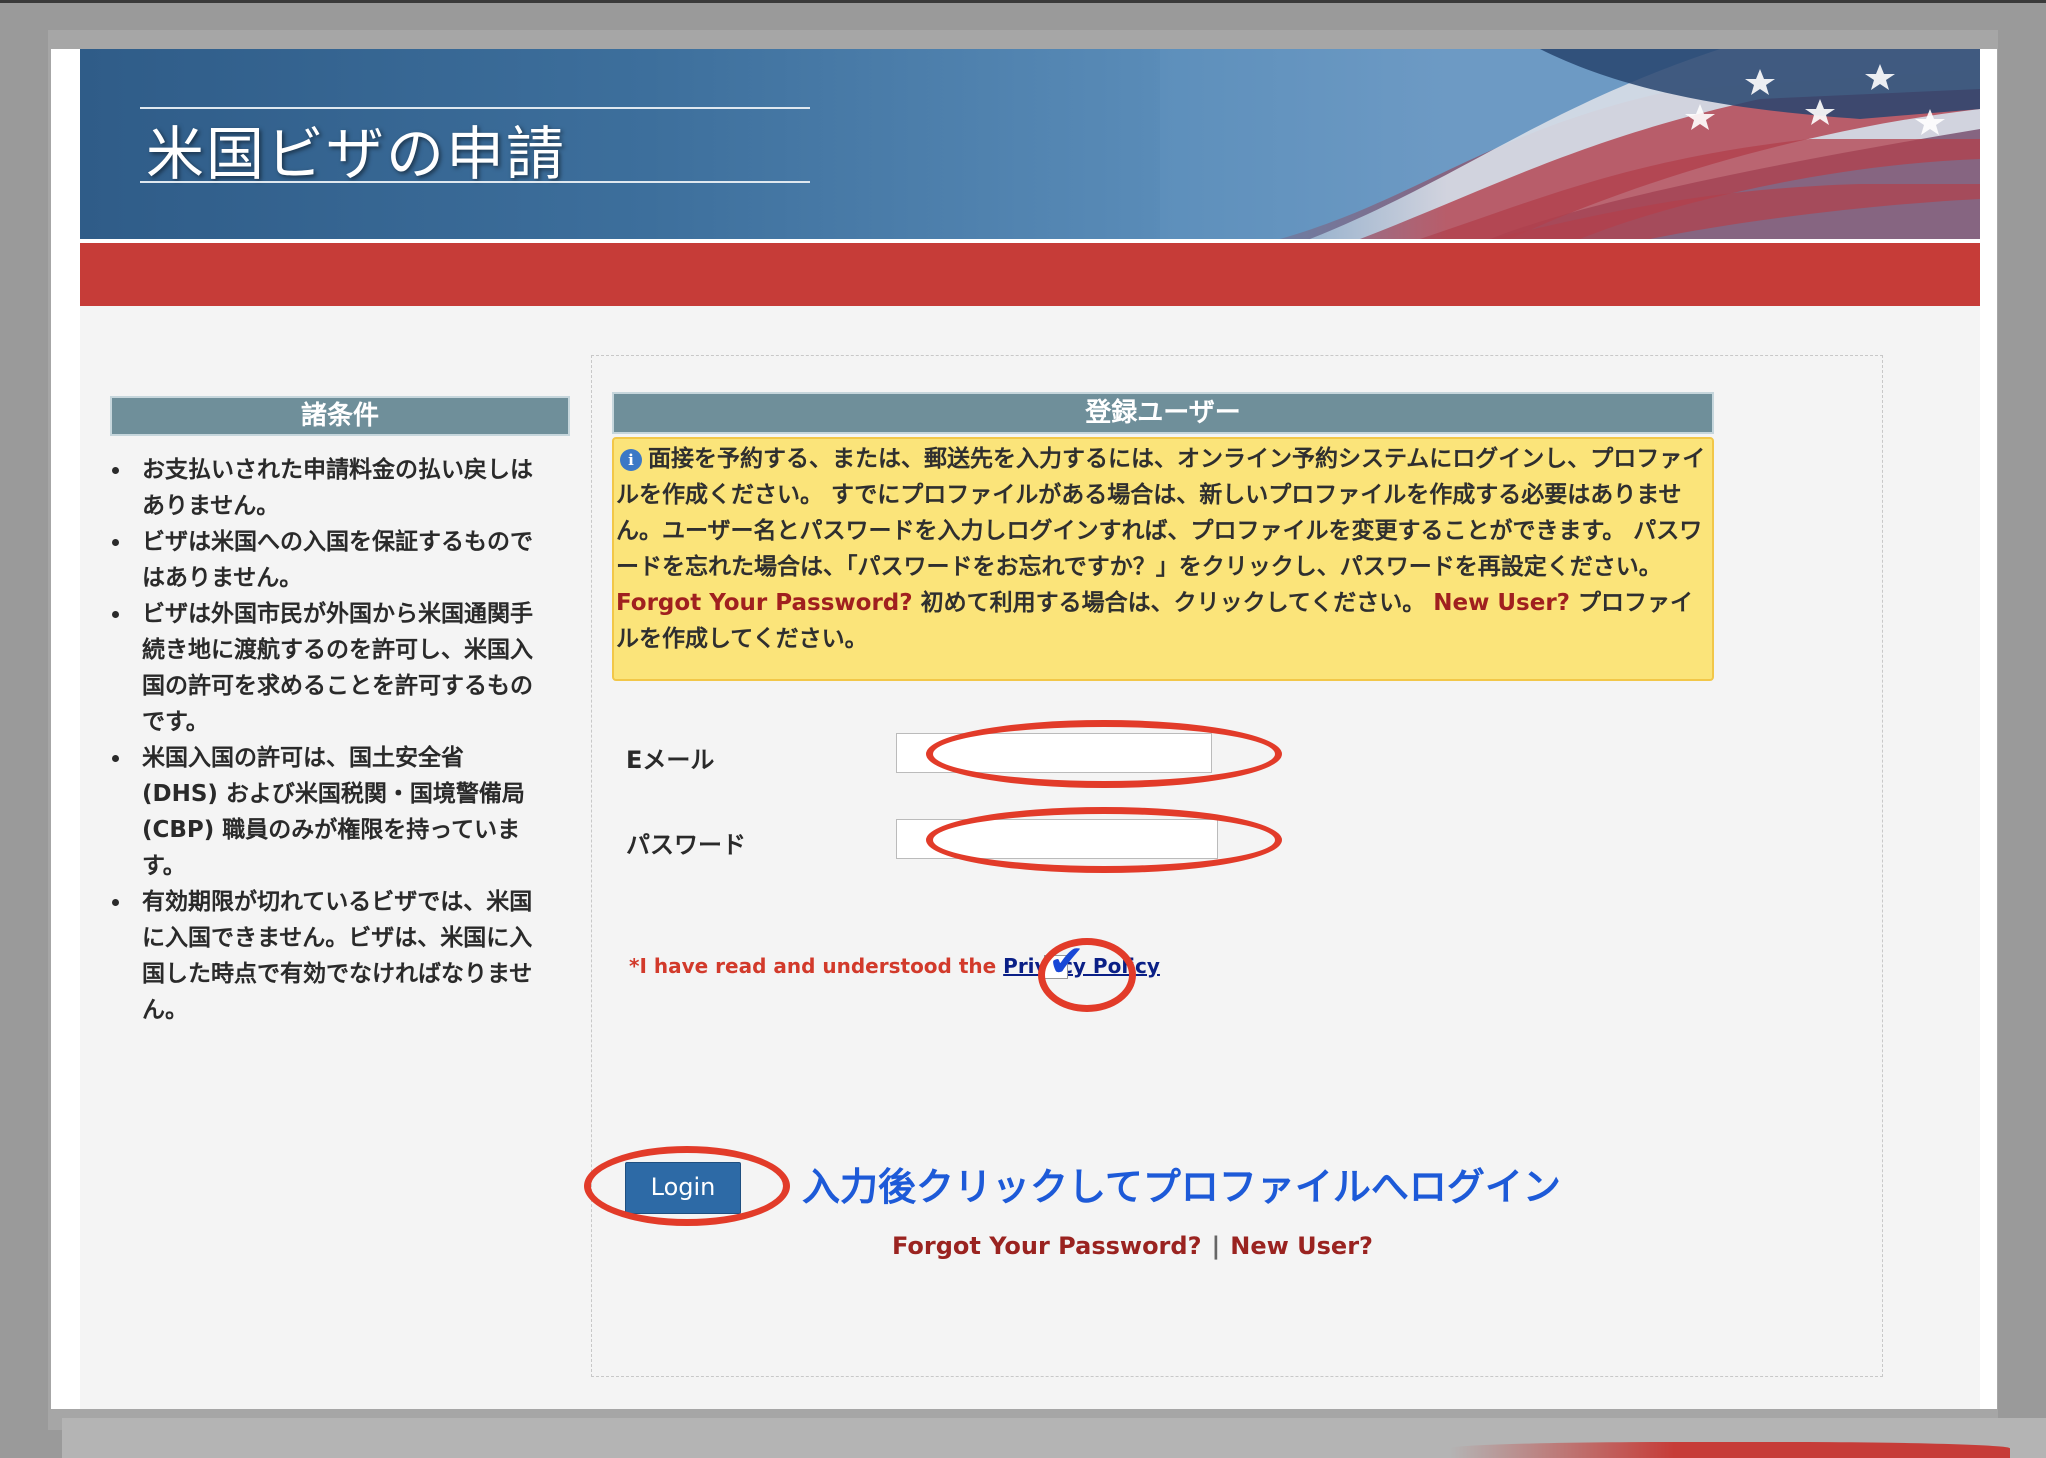 Image resolution: width=2046 pixels, height=1458 pixels. I want to click on list-item: お支払いされた申請料金の払い戻しはありません。, so click(341, 488).